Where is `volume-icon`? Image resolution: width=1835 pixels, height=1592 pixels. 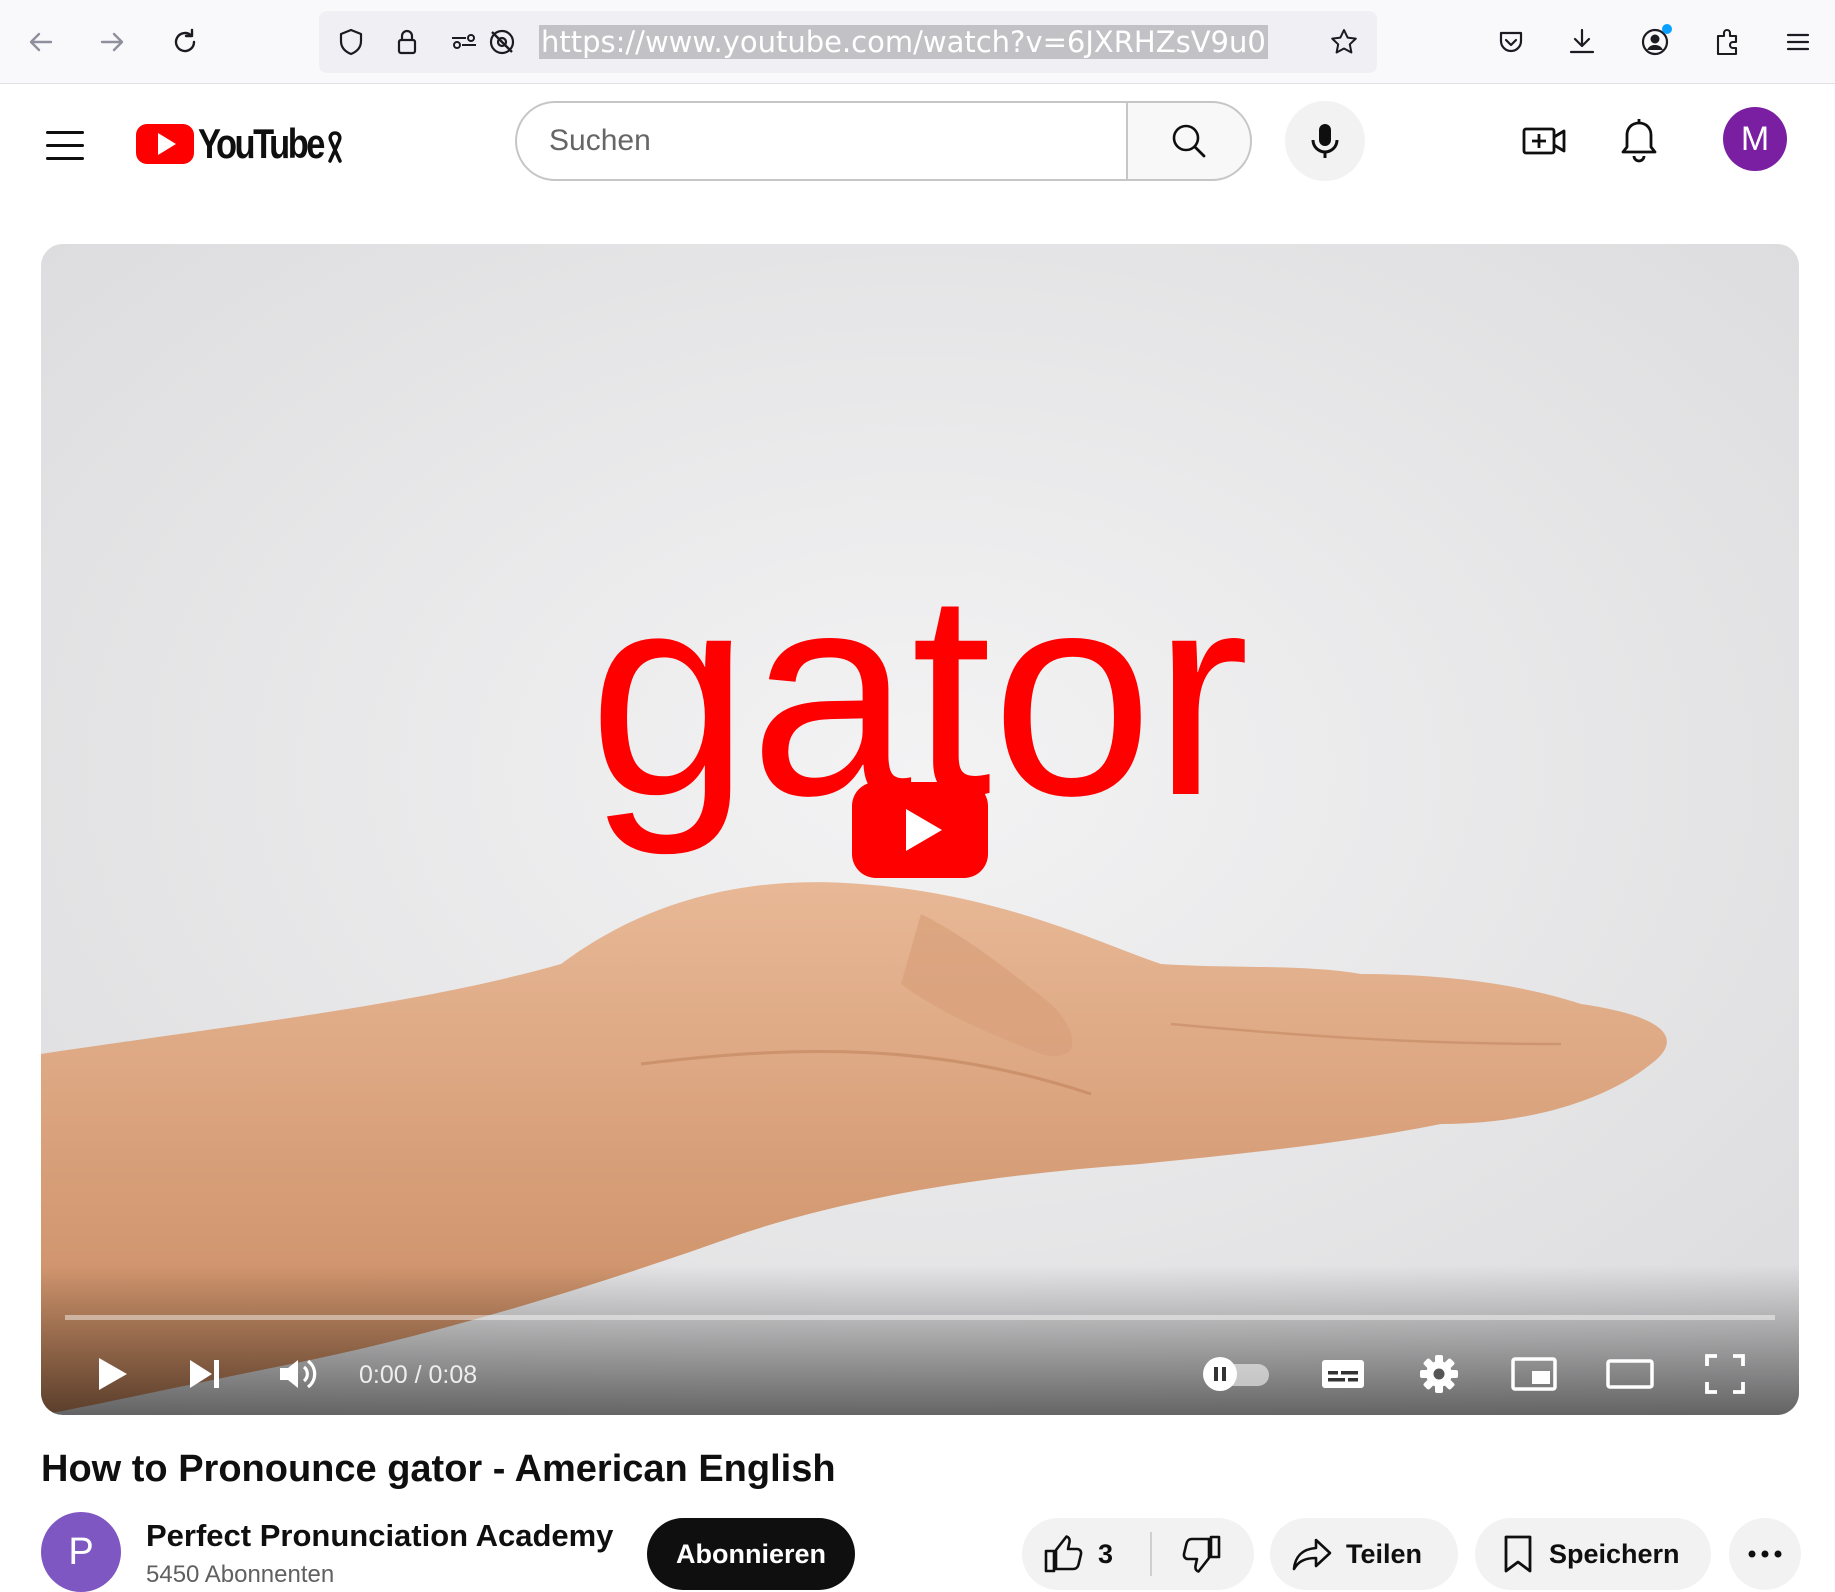
volume-icon is located at coordinates (298, 1374).